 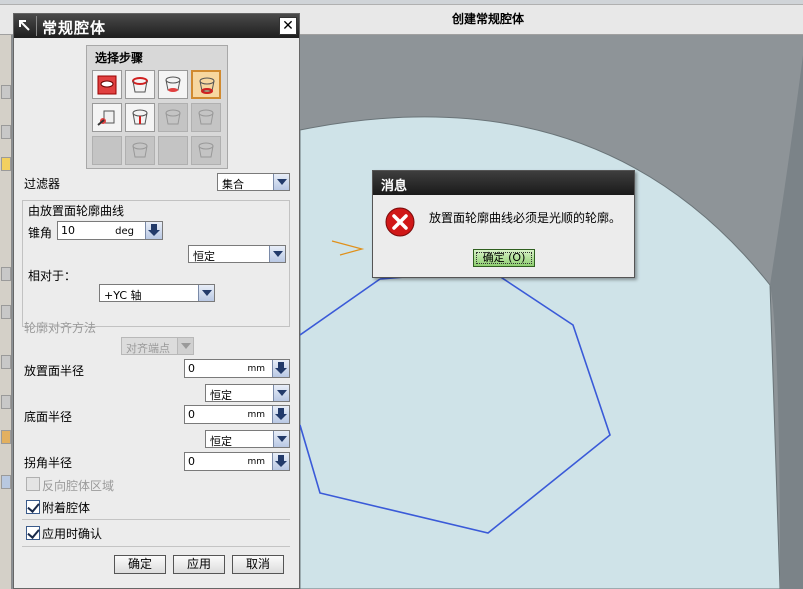 What do you see at coordinates (60, 328) in the screenshot?
I see `align-label: 轮廓对齐方法` at bounding box center [60, 328].